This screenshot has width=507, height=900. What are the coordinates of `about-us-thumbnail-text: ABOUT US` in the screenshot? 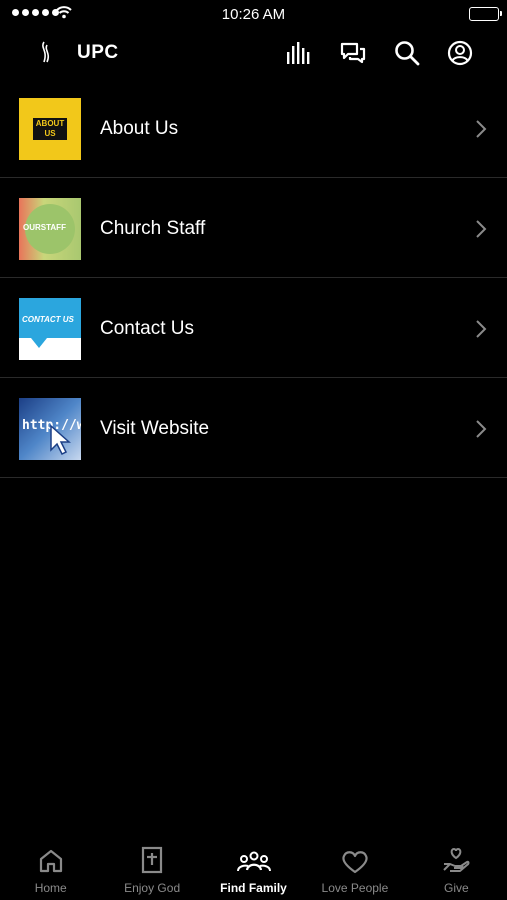 It's located at (50, 129).